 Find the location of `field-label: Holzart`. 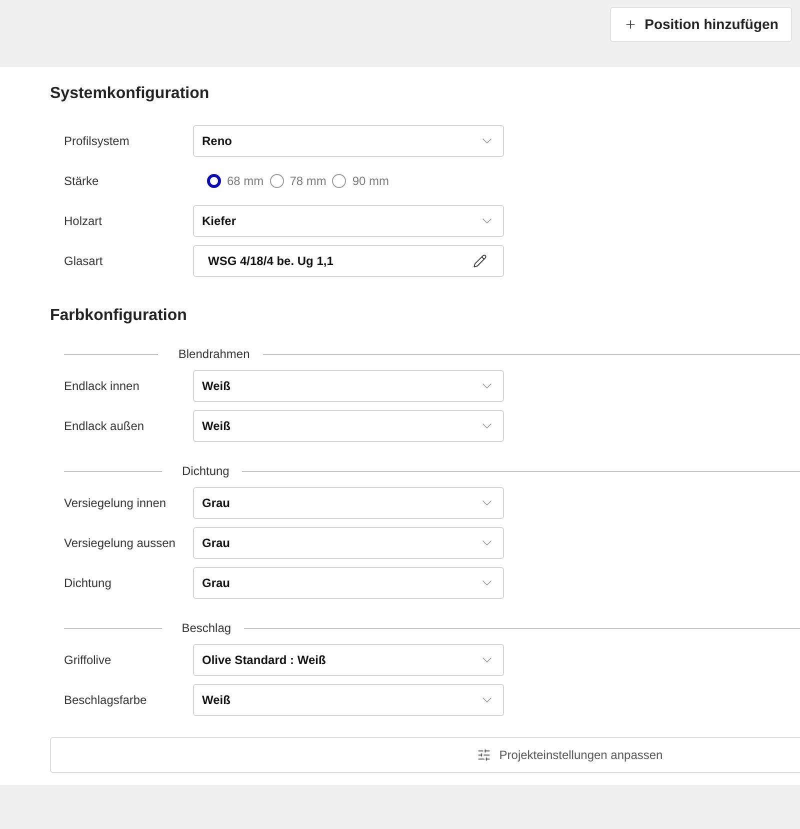

field-label: Holzart is located at coordinates (83, 221).